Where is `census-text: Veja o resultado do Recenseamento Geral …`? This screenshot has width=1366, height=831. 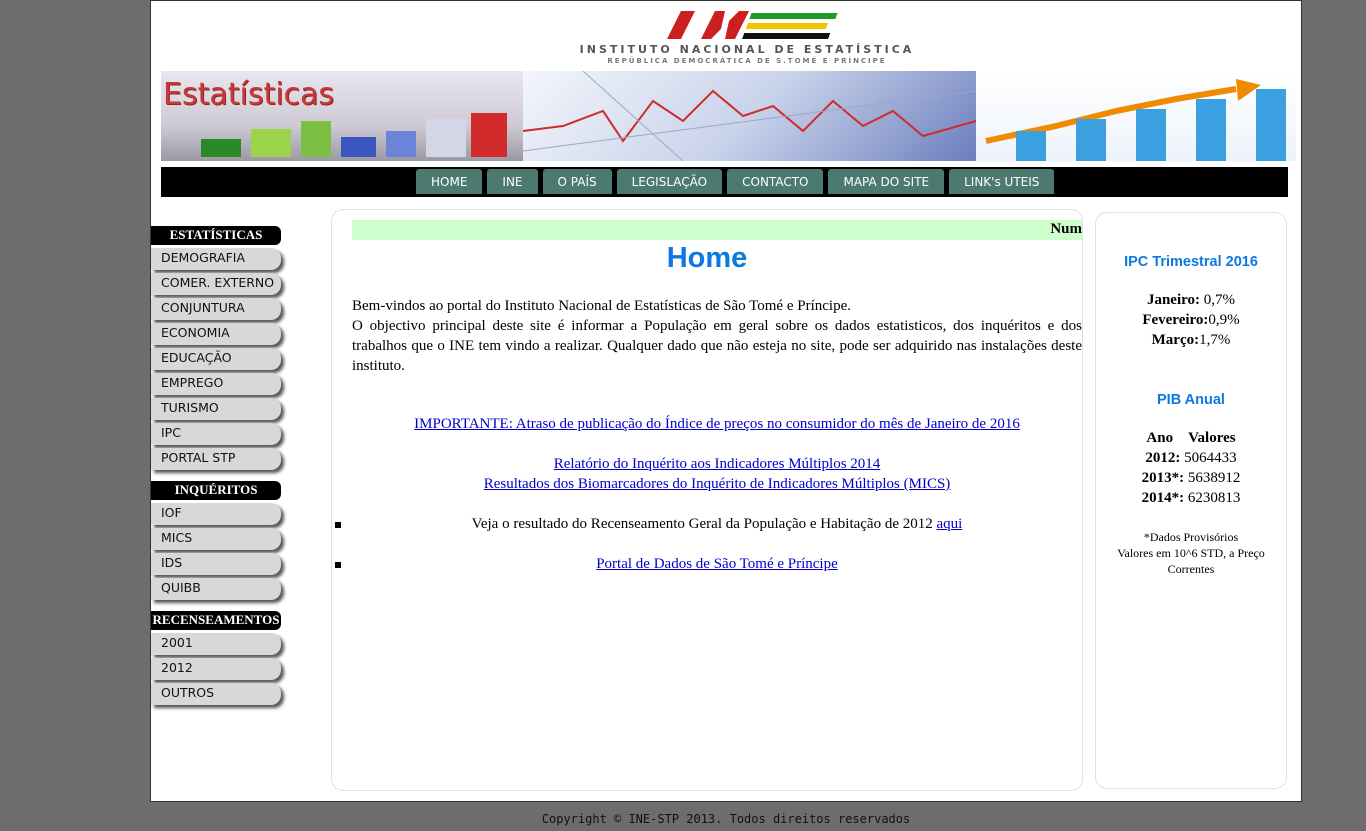 census-text: Veja o resultado do Recenseamento Geral … is located at coordinates (702, 524).